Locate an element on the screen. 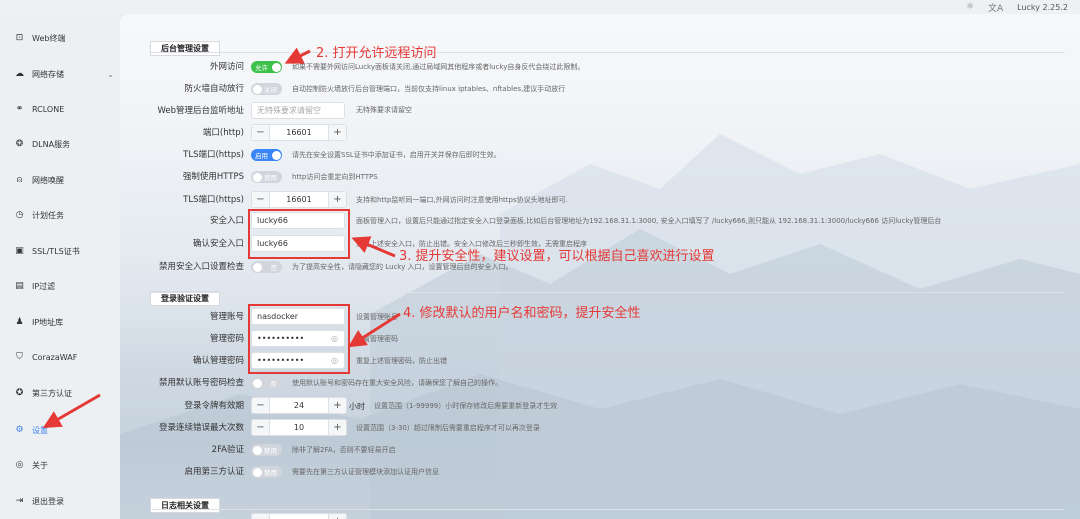 The width and height of the screenshot is (1080, 519). external-access-toggle: 允许 is located at coordinates (266, 67).